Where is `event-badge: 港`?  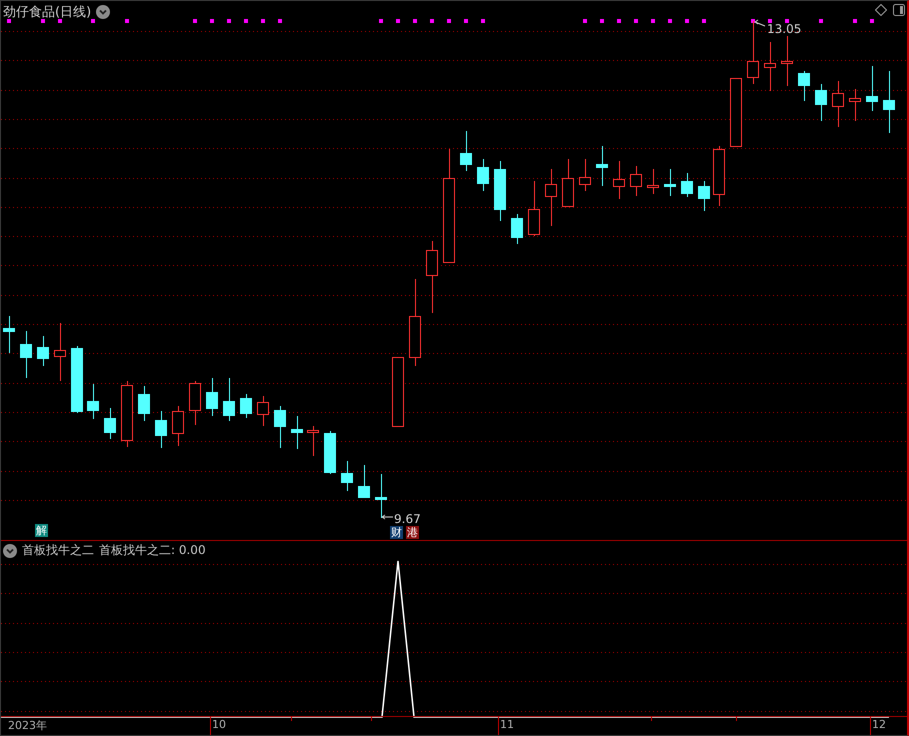
event-badge: 港 is located at coordinates (412, 532).